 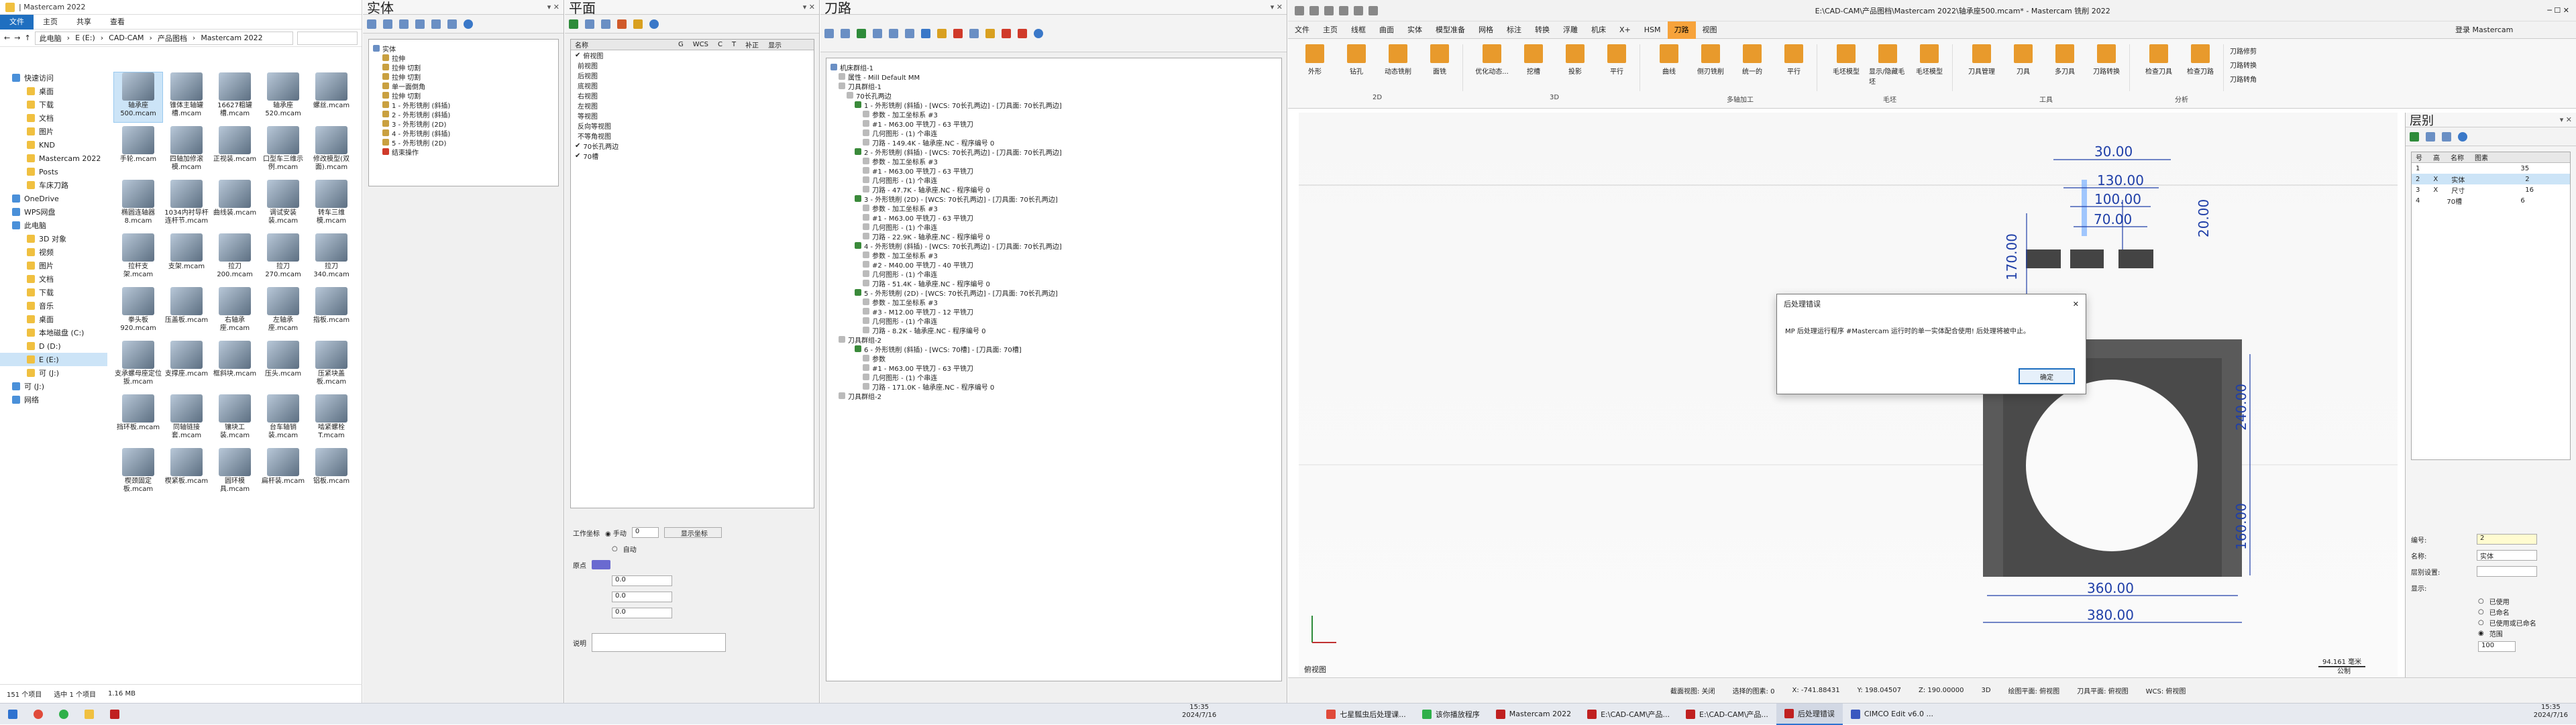 What do you see at coordinates (1514, 30) in the screenshot?
I see `ribbon-tab: 标注` at bounding box center [1514, 30].